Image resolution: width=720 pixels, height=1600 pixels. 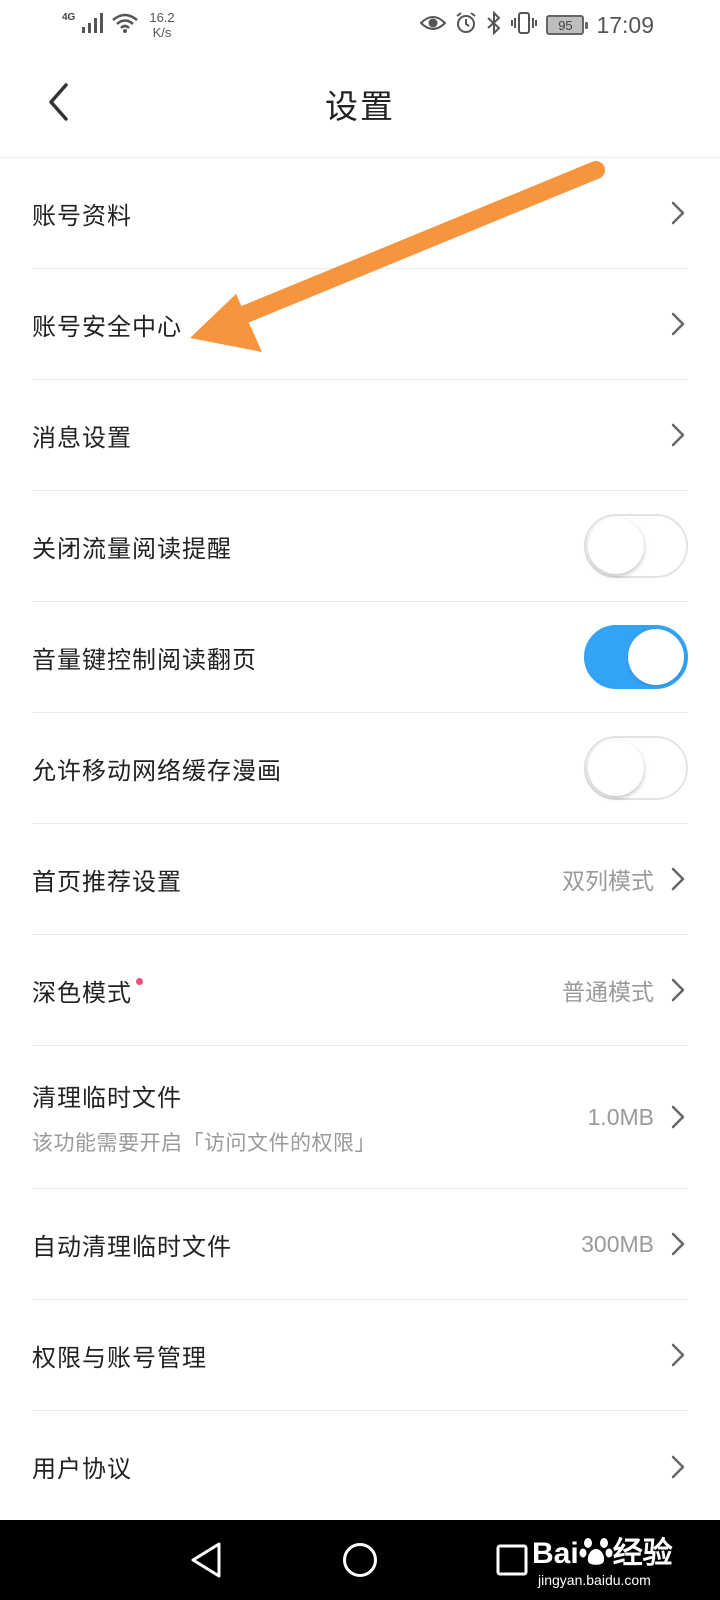 What do you see at coordinates (360, 990) in the screenshot?
I see `setting-dark-mode: 深色模式 普通模式` at bounding box center [360, 990].